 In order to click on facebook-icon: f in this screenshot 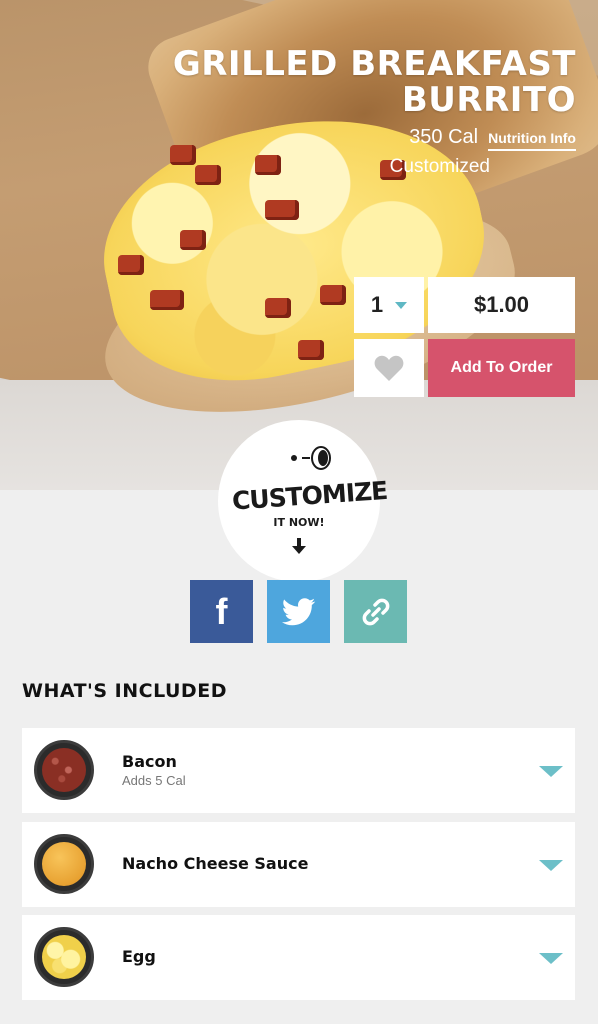, I will do `click(221, 611)`.